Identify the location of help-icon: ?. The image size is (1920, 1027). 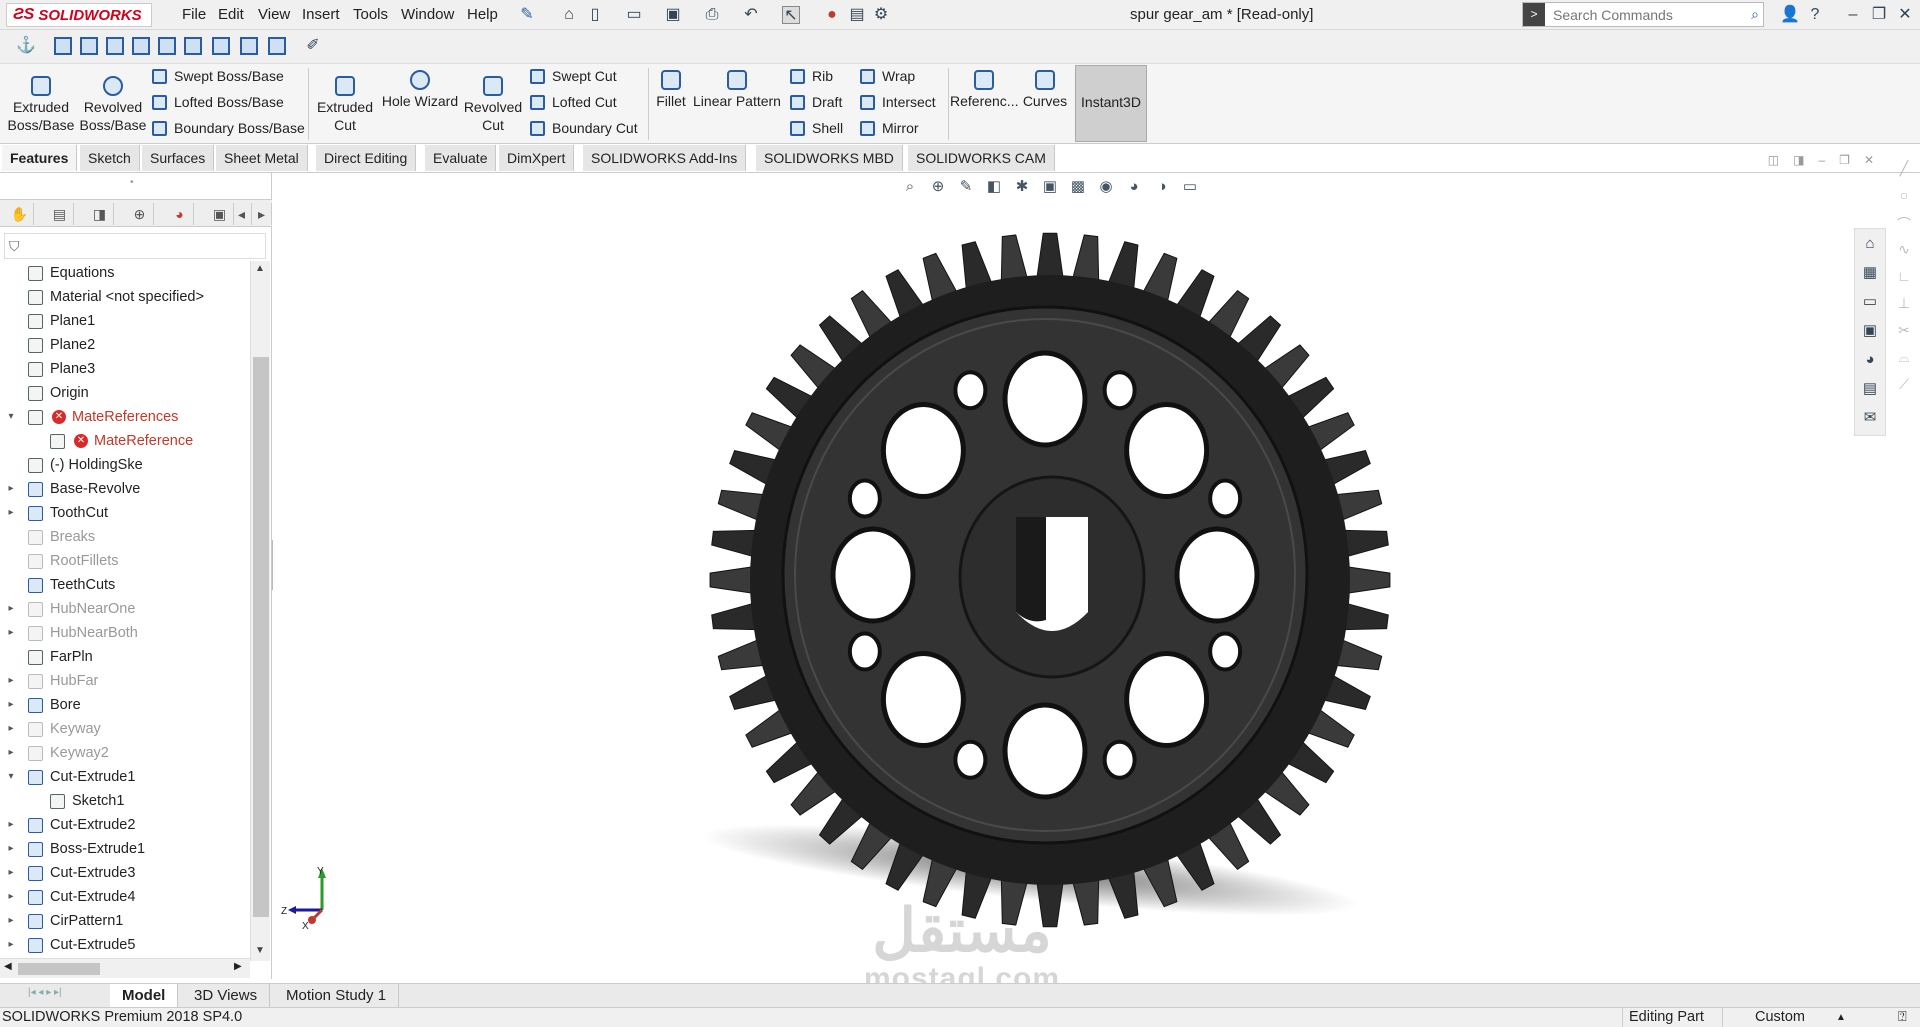
(1815, 15).